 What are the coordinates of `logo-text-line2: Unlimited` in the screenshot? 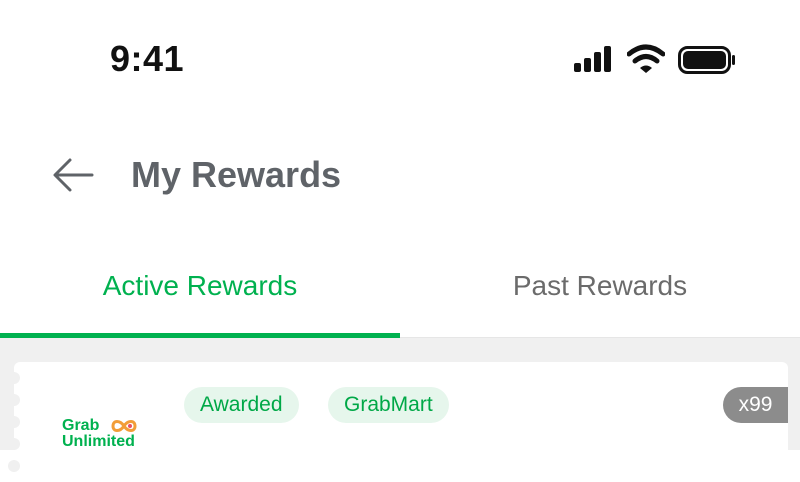 It's located at (98, 441).